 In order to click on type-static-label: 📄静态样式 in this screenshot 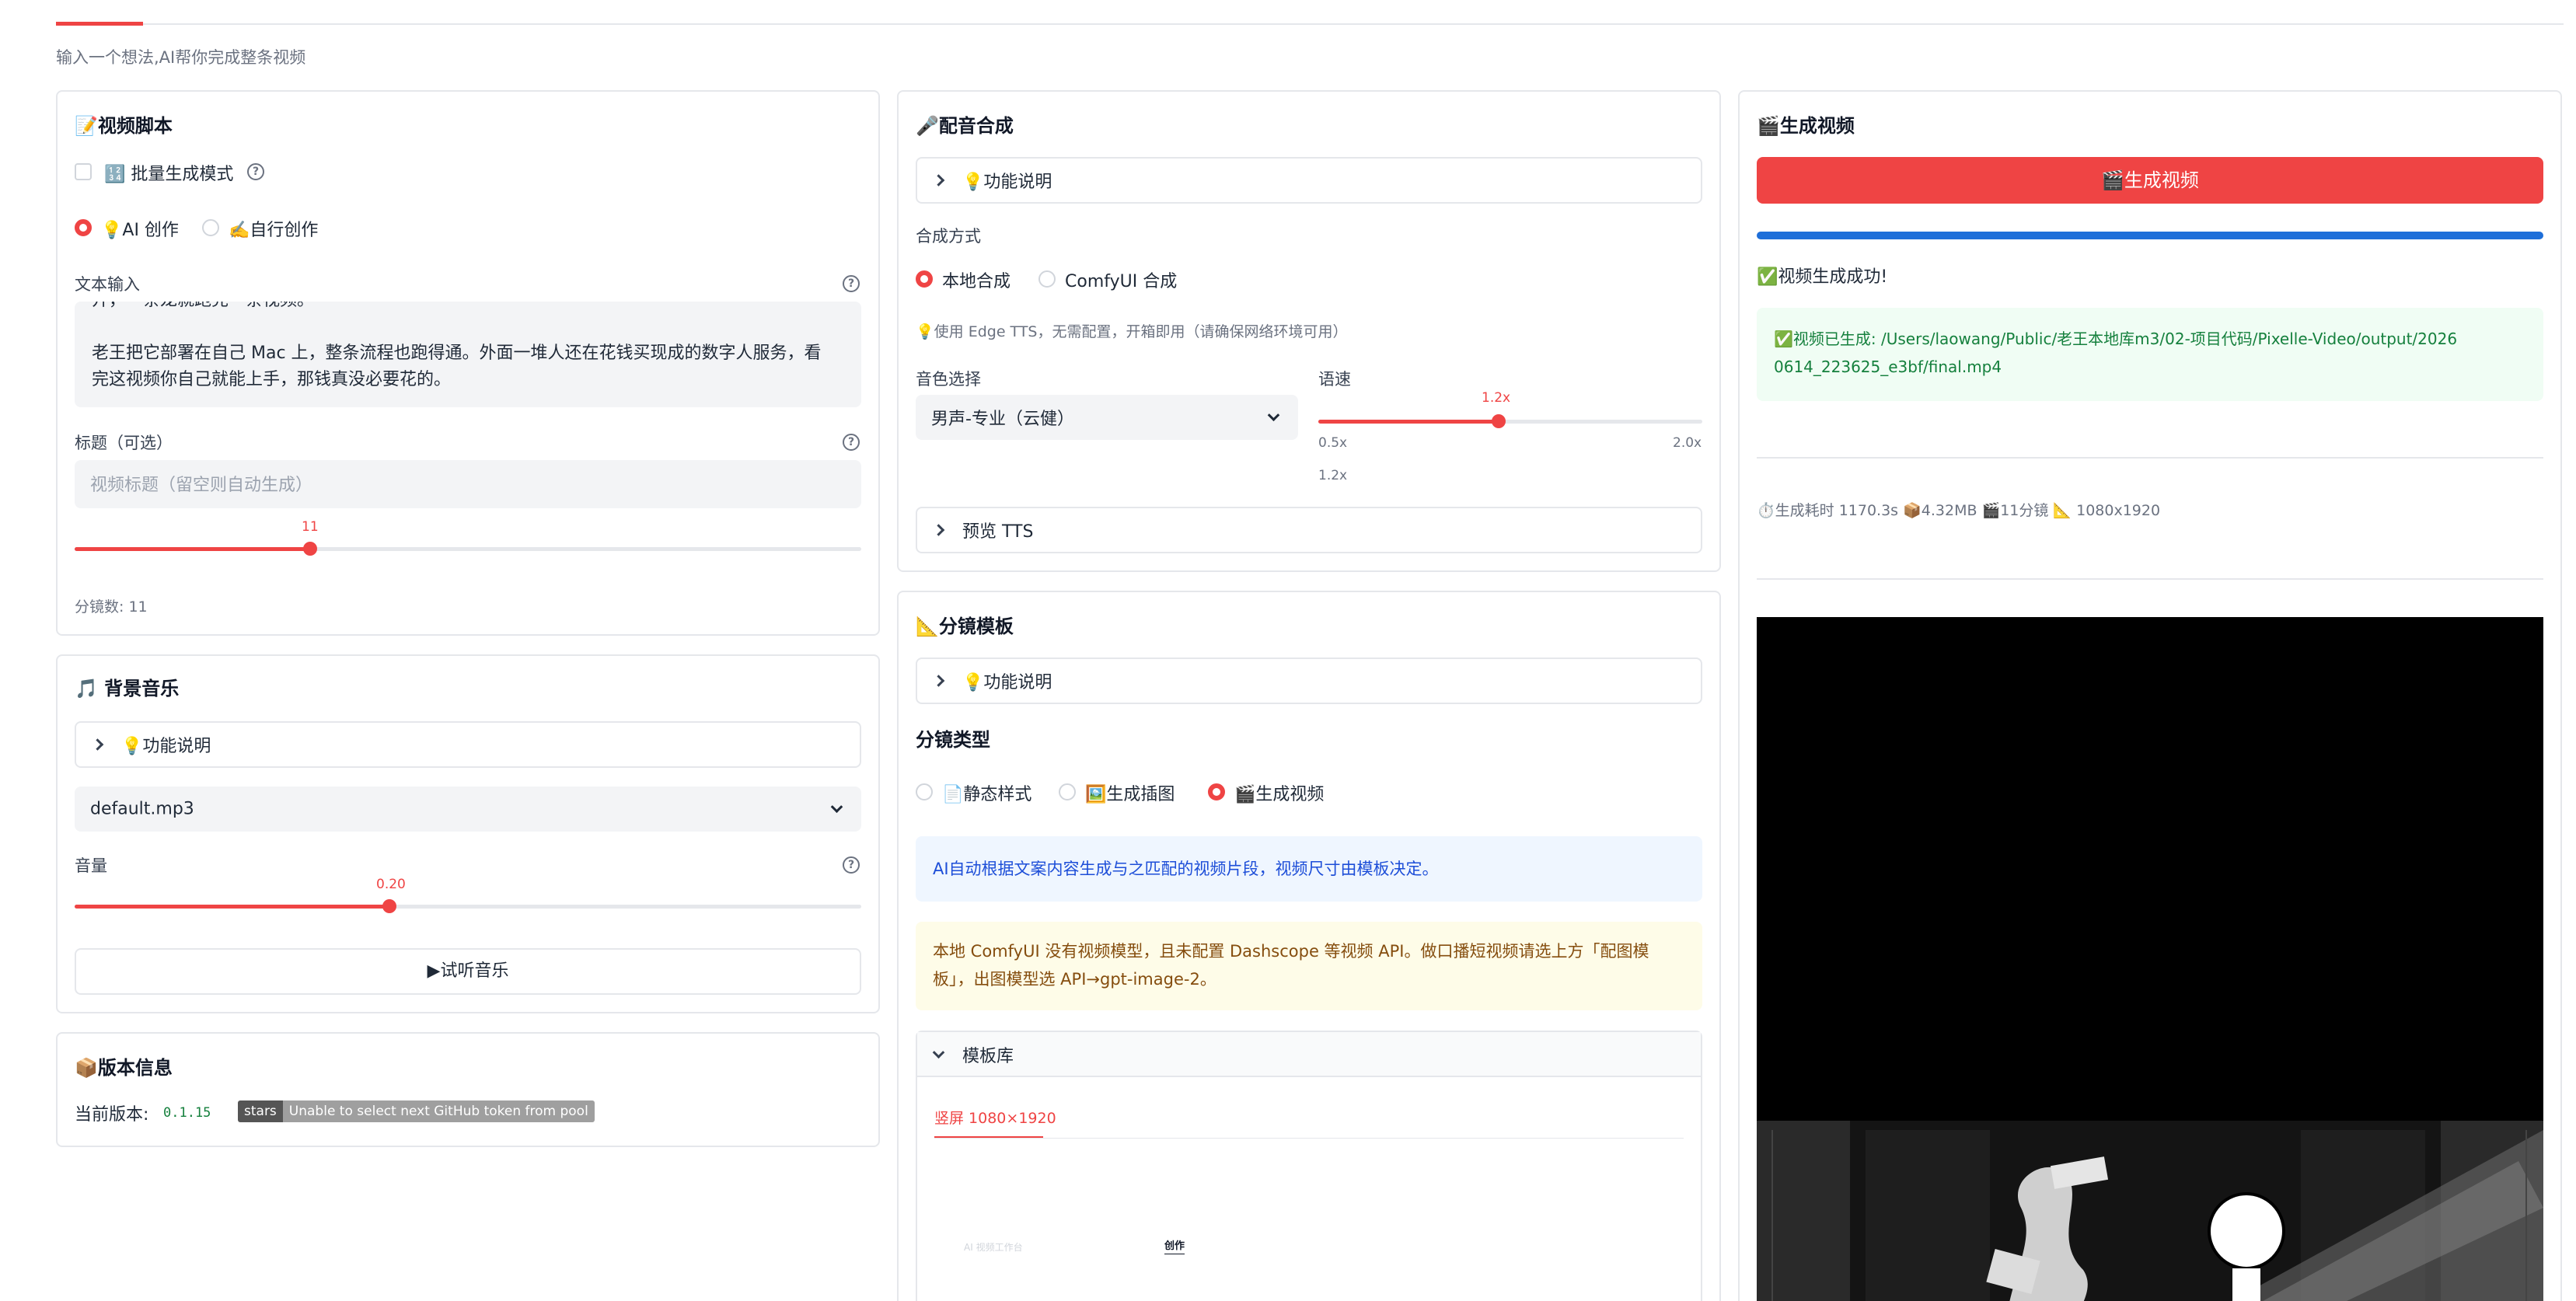, I will do `click(987, 792)`.